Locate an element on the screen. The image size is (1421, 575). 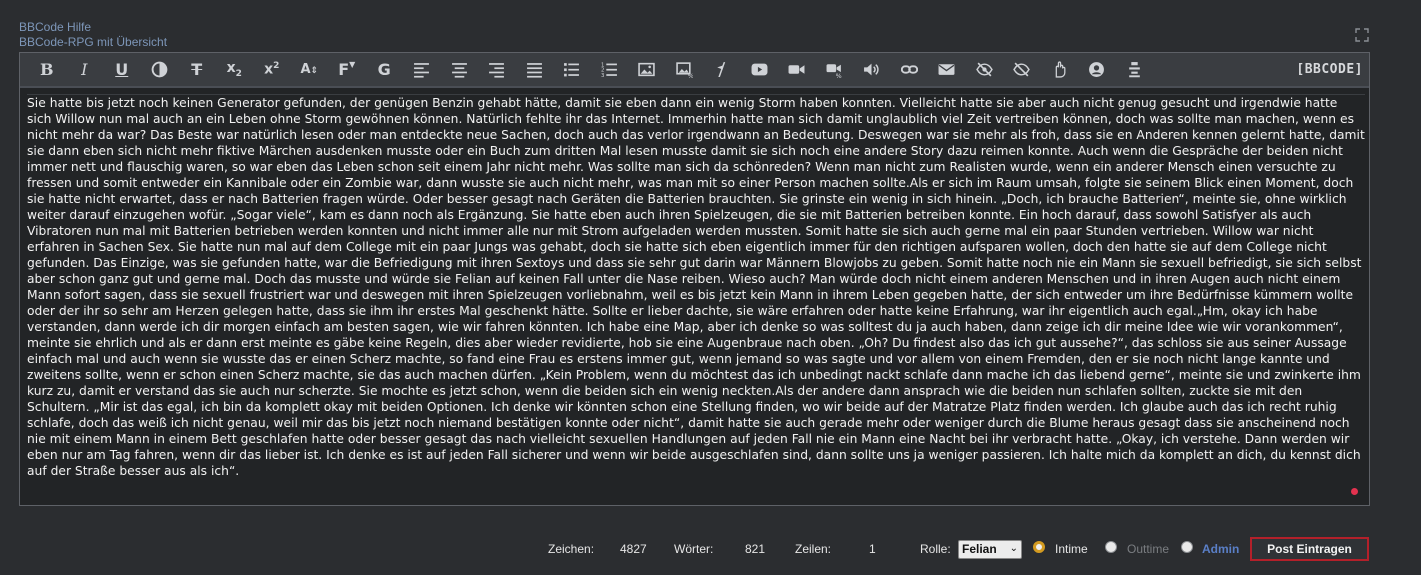
align-justify-icon is located at coordinates (535, 70).